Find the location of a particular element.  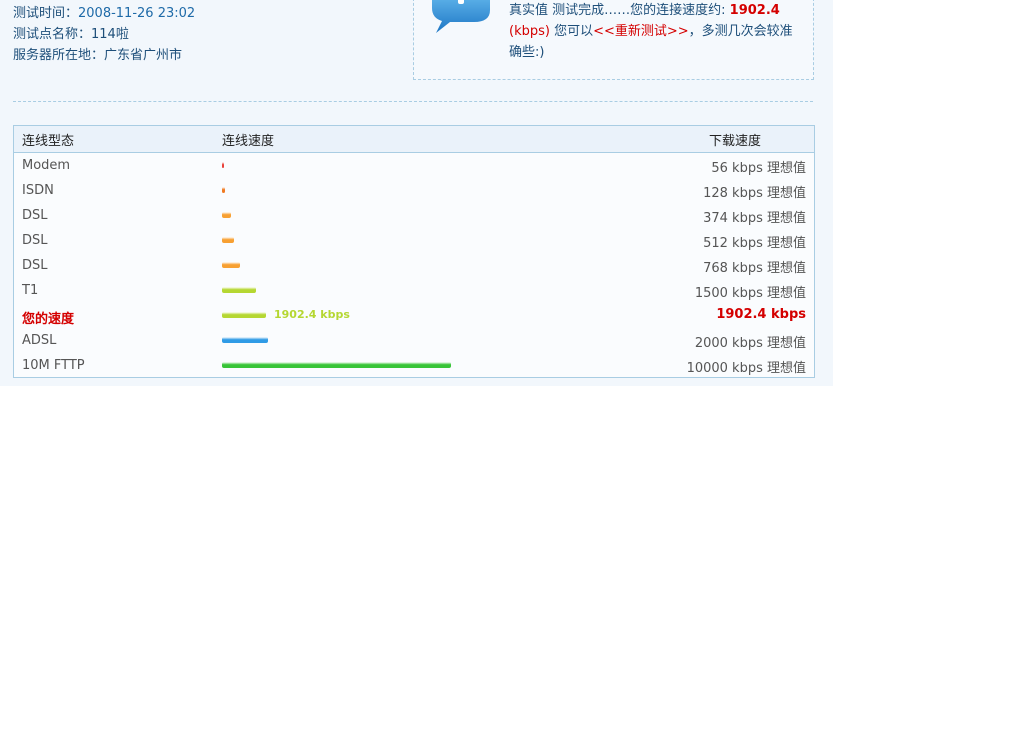

section-divider is located at coordinates (413, 101).